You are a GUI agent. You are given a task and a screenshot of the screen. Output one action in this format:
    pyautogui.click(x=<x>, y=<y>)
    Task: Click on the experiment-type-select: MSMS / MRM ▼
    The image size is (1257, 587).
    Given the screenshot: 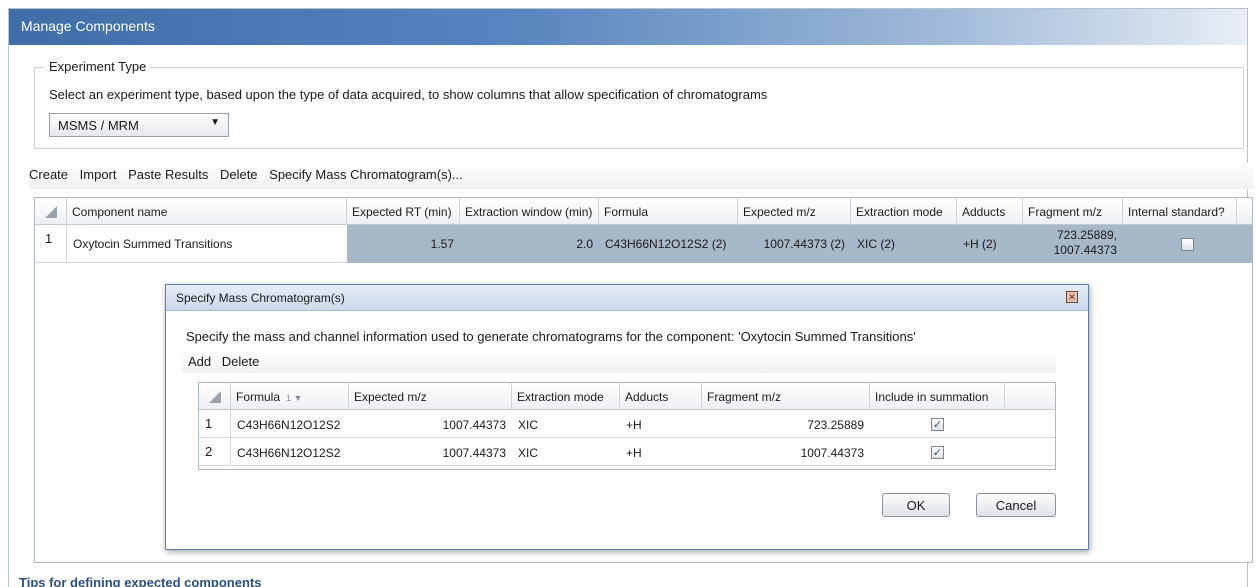 What is the action you would take?
    pyautogui.click(x=139, y=125)
    